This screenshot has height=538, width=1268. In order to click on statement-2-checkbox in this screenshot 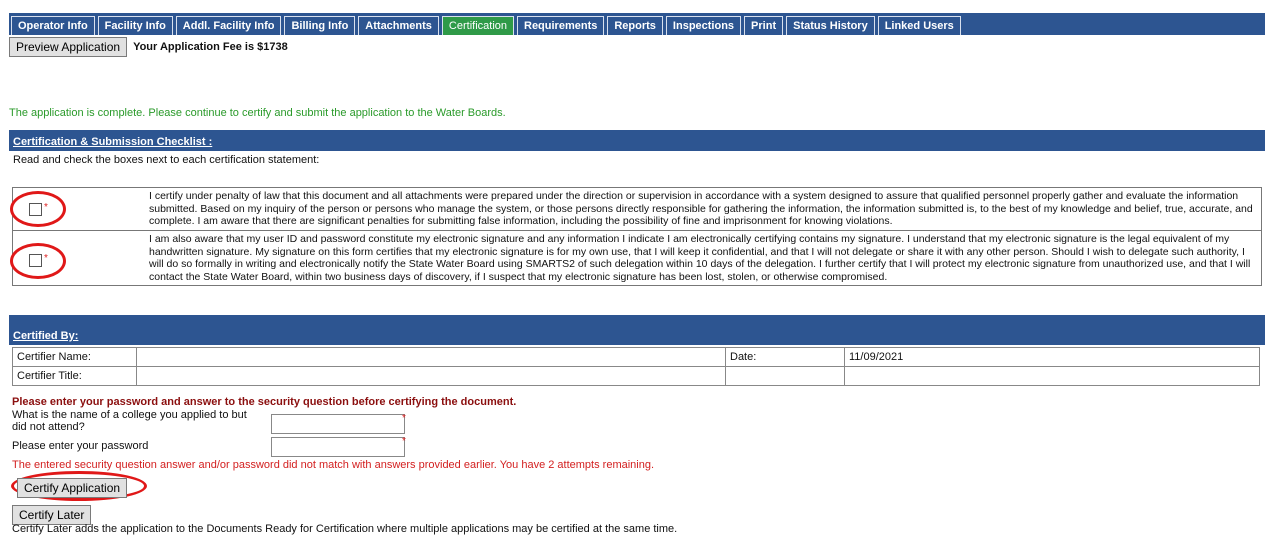, I will do `click(35, 260)`.